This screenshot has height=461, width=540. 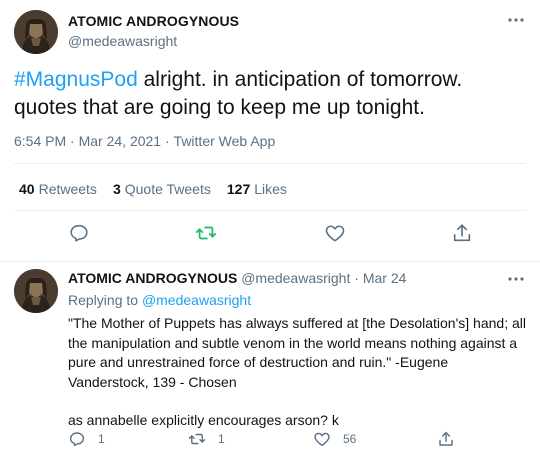 I want to click on replying-prefix: Replying to, so click(x=105, y=300).